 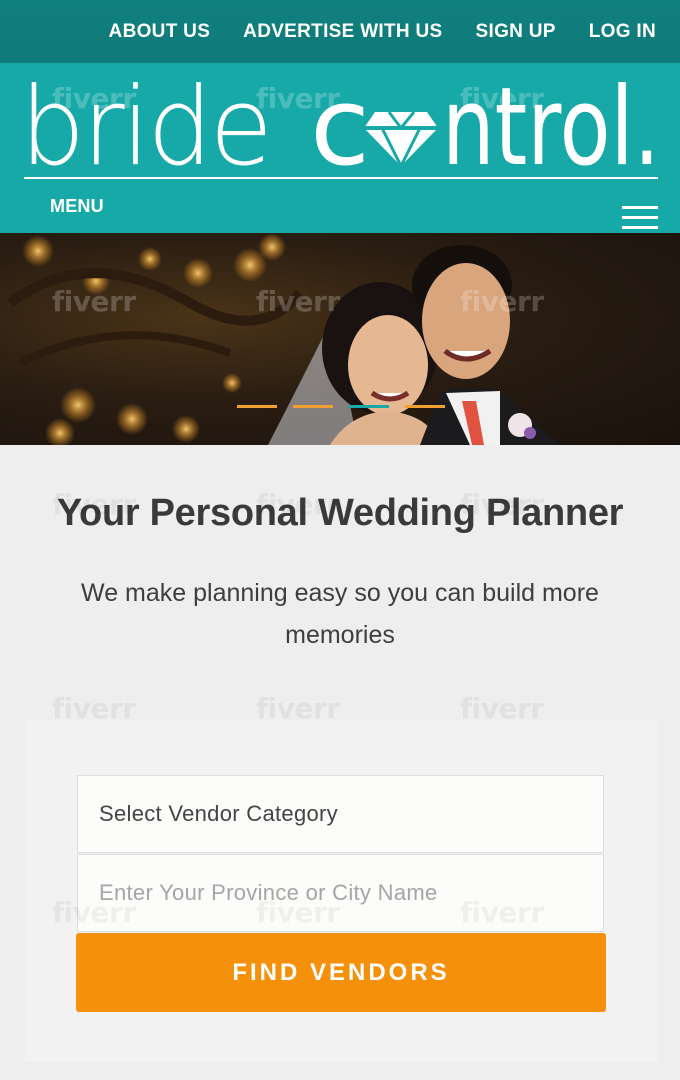 I want to click on logo-underline, so click(x=341, y=178).